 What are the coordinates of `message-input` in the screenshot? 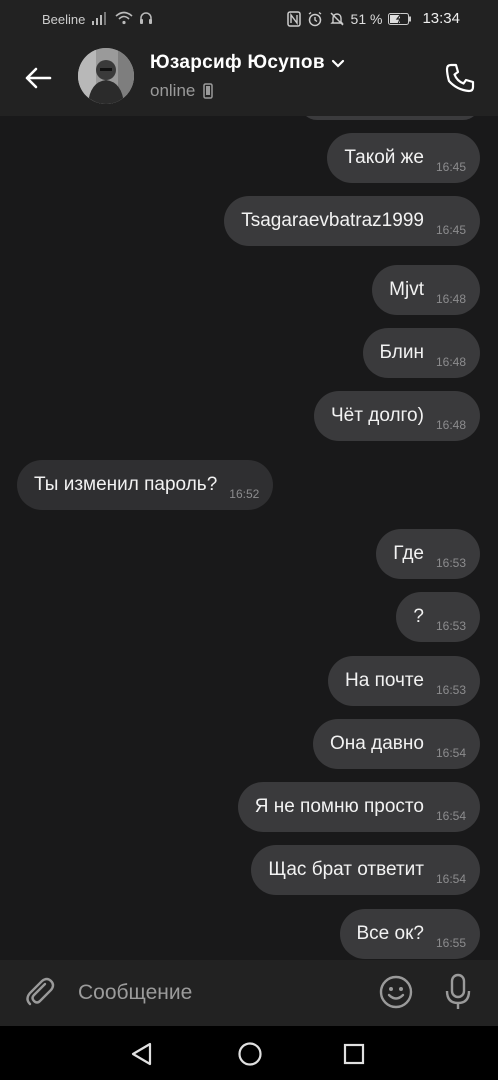 It's located at (218, 993).